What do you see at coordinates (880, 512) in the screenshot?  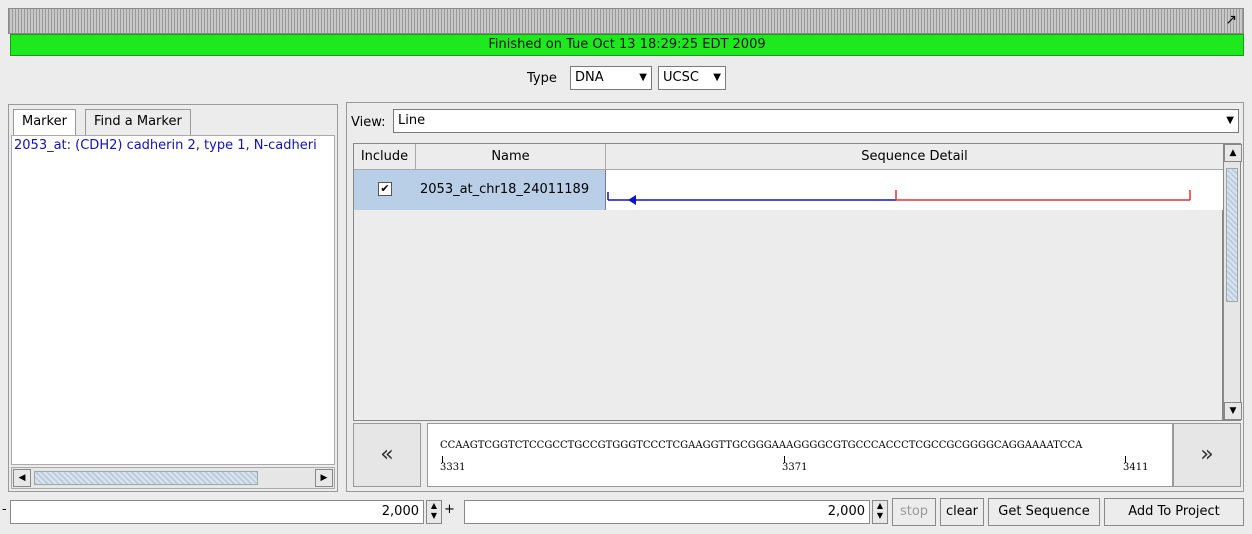 I see `downstream-spinner: ▲ ▼` at bounding box center [880, 512].